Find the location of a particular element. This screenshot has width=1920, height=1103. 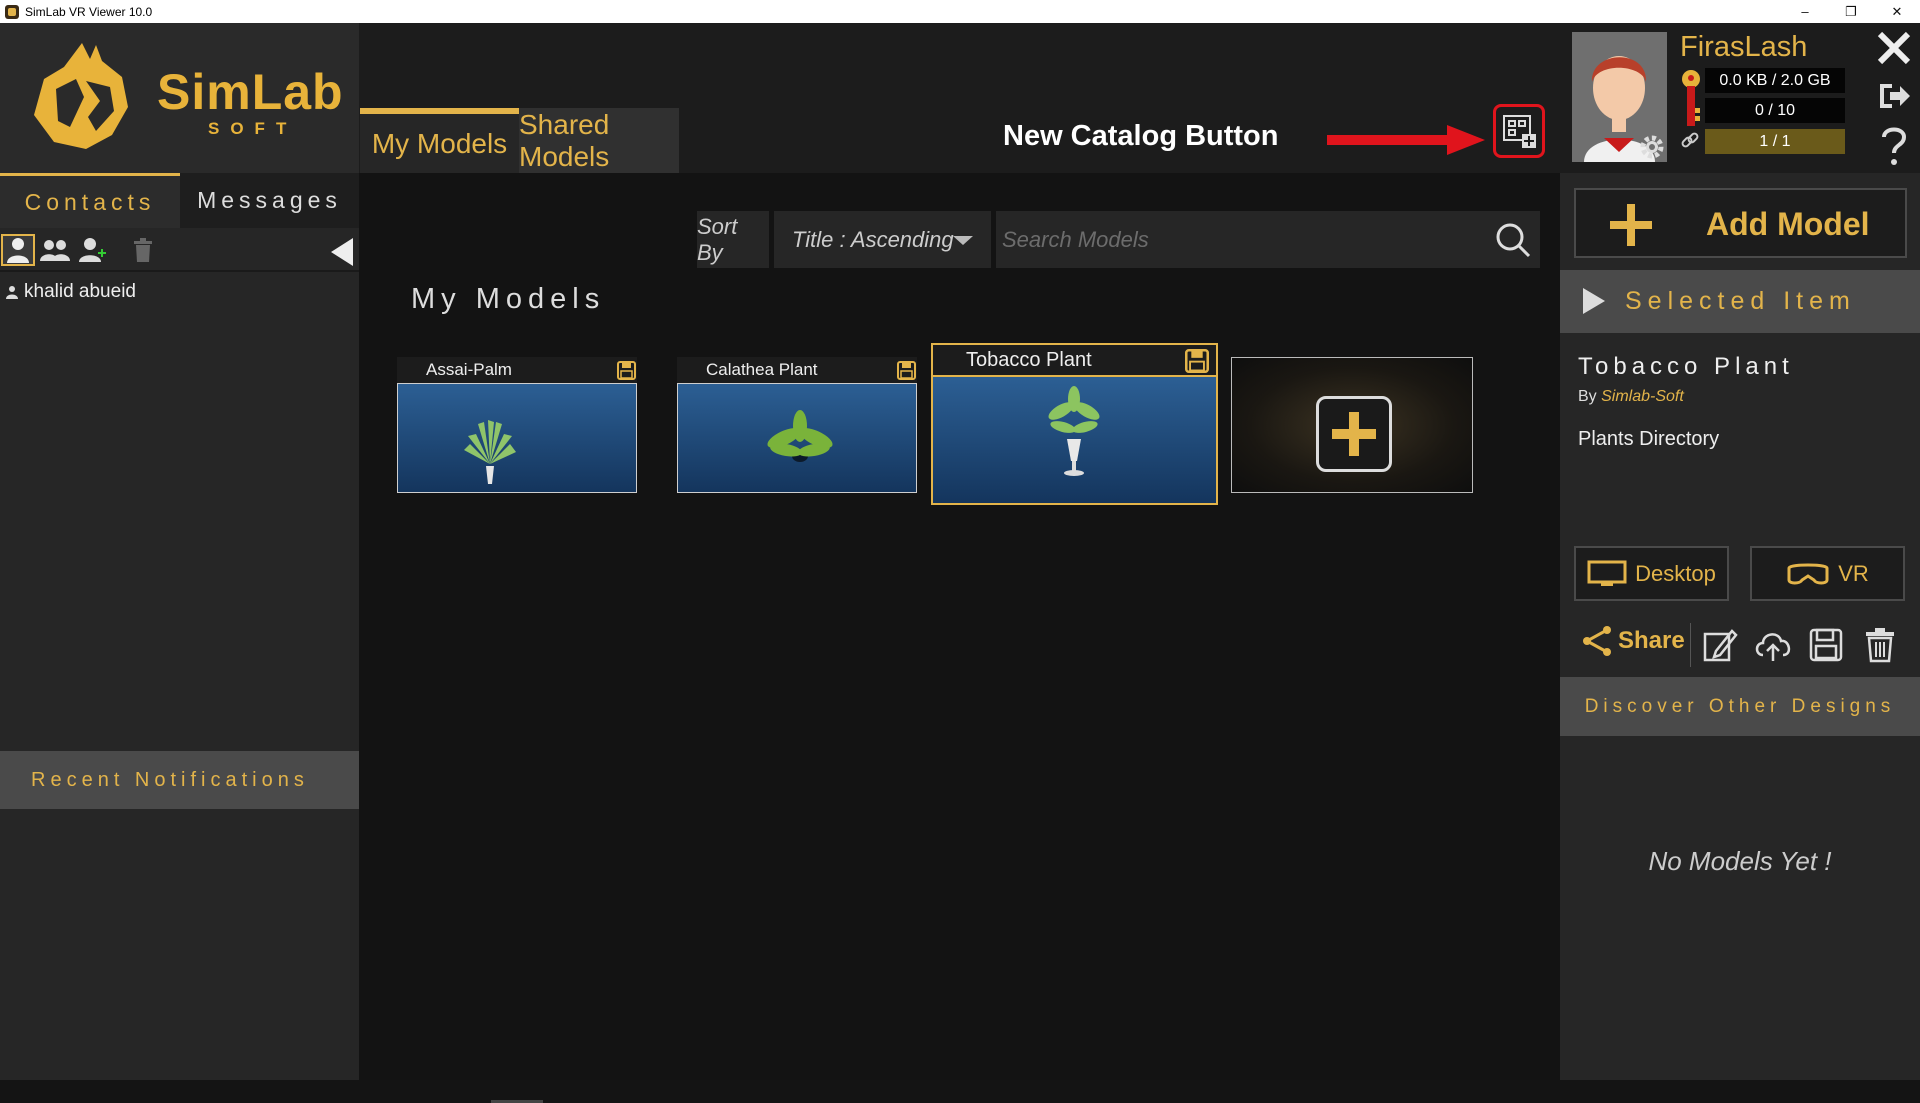

sort-dropdown: Title : Ascending is located at coordinates (882, 239).